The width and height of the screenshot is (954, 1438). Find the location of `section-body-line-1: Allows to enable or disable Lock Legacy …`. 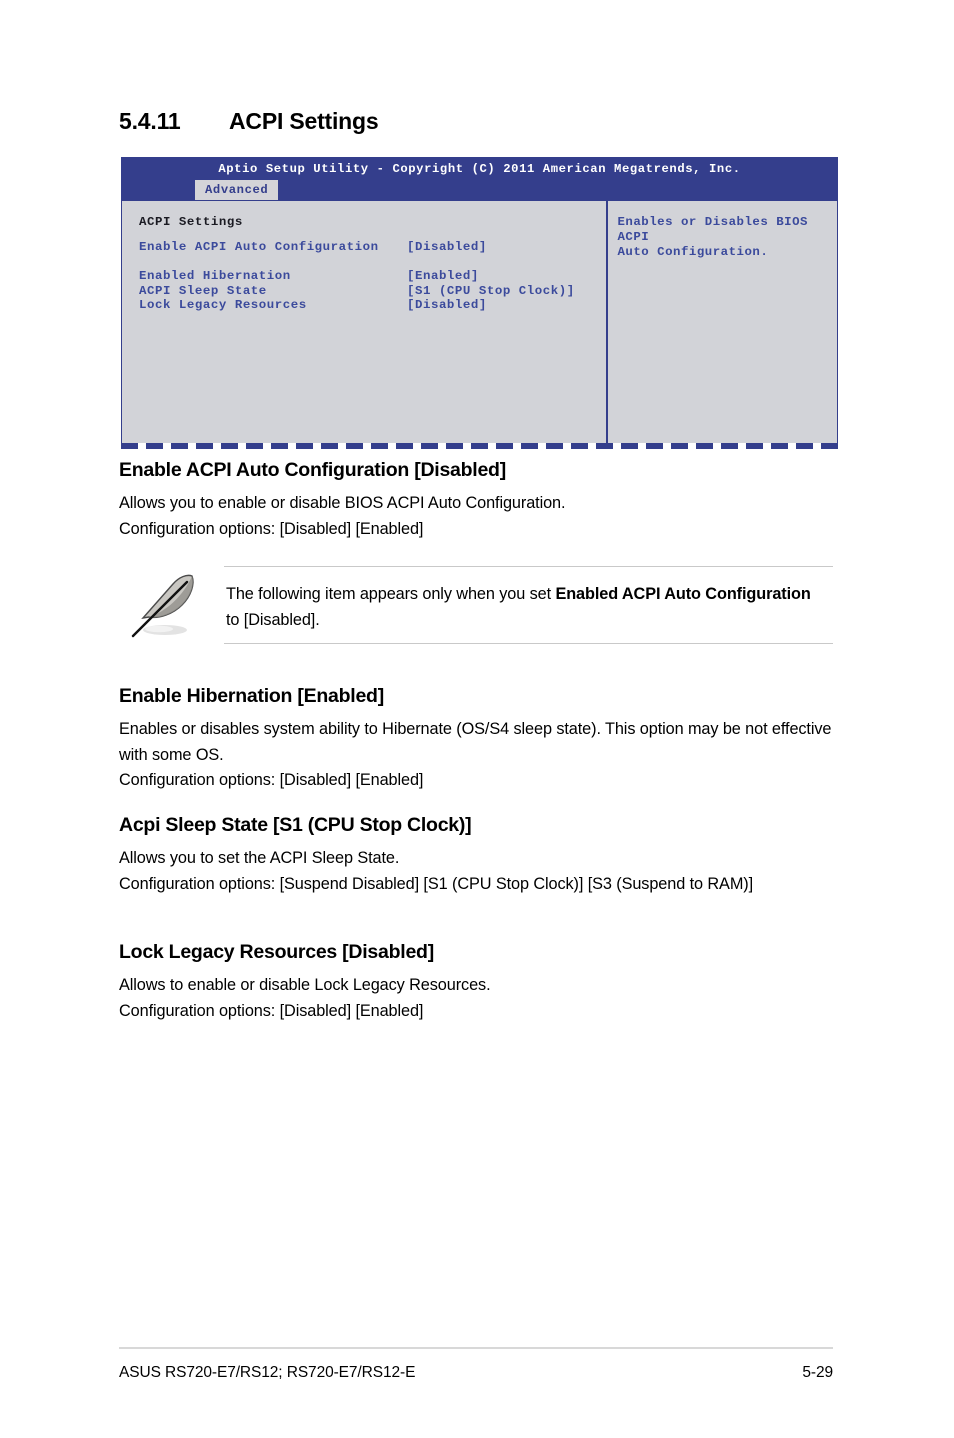

section-body-line-1: Allows to enable or disable Lock Legacy … is located at coordinates (305, 985).